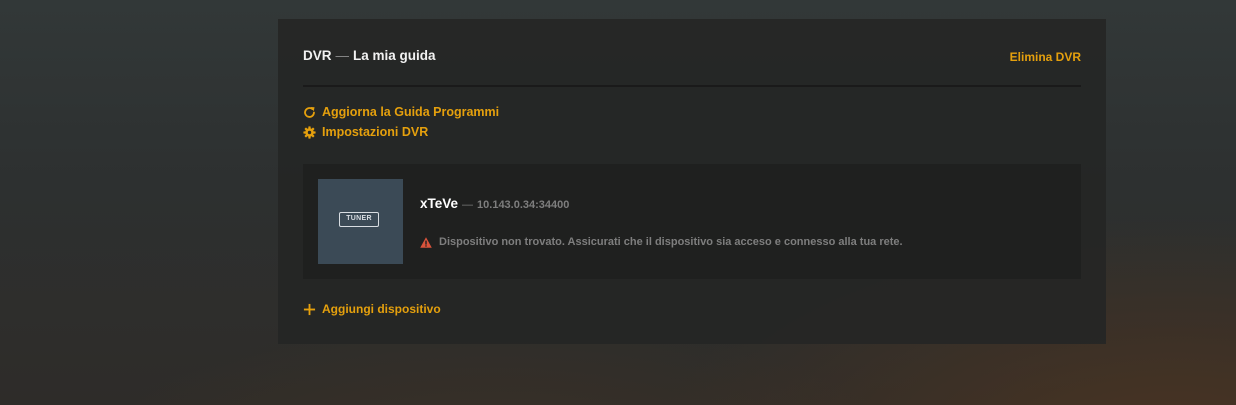 Image resolution: width=1236 pixels, height=405 pixels. Describe the element at coordinates (692, 66) in the screenshot. I see `dvr-header: DVR — La mia guida Elimina DVR` at that location.